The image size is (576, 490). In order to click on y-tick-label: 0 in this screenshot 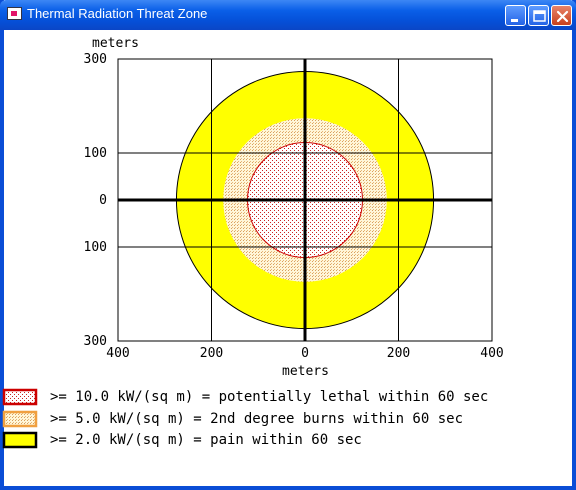, I will do `click(103, 200)`.